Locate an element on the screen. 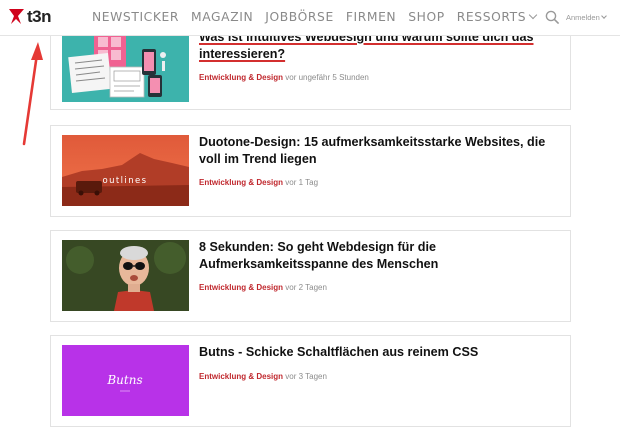 This screenshot has height=437, width=620. article-thumbnail: Butns is located at coordinates (125, 380).